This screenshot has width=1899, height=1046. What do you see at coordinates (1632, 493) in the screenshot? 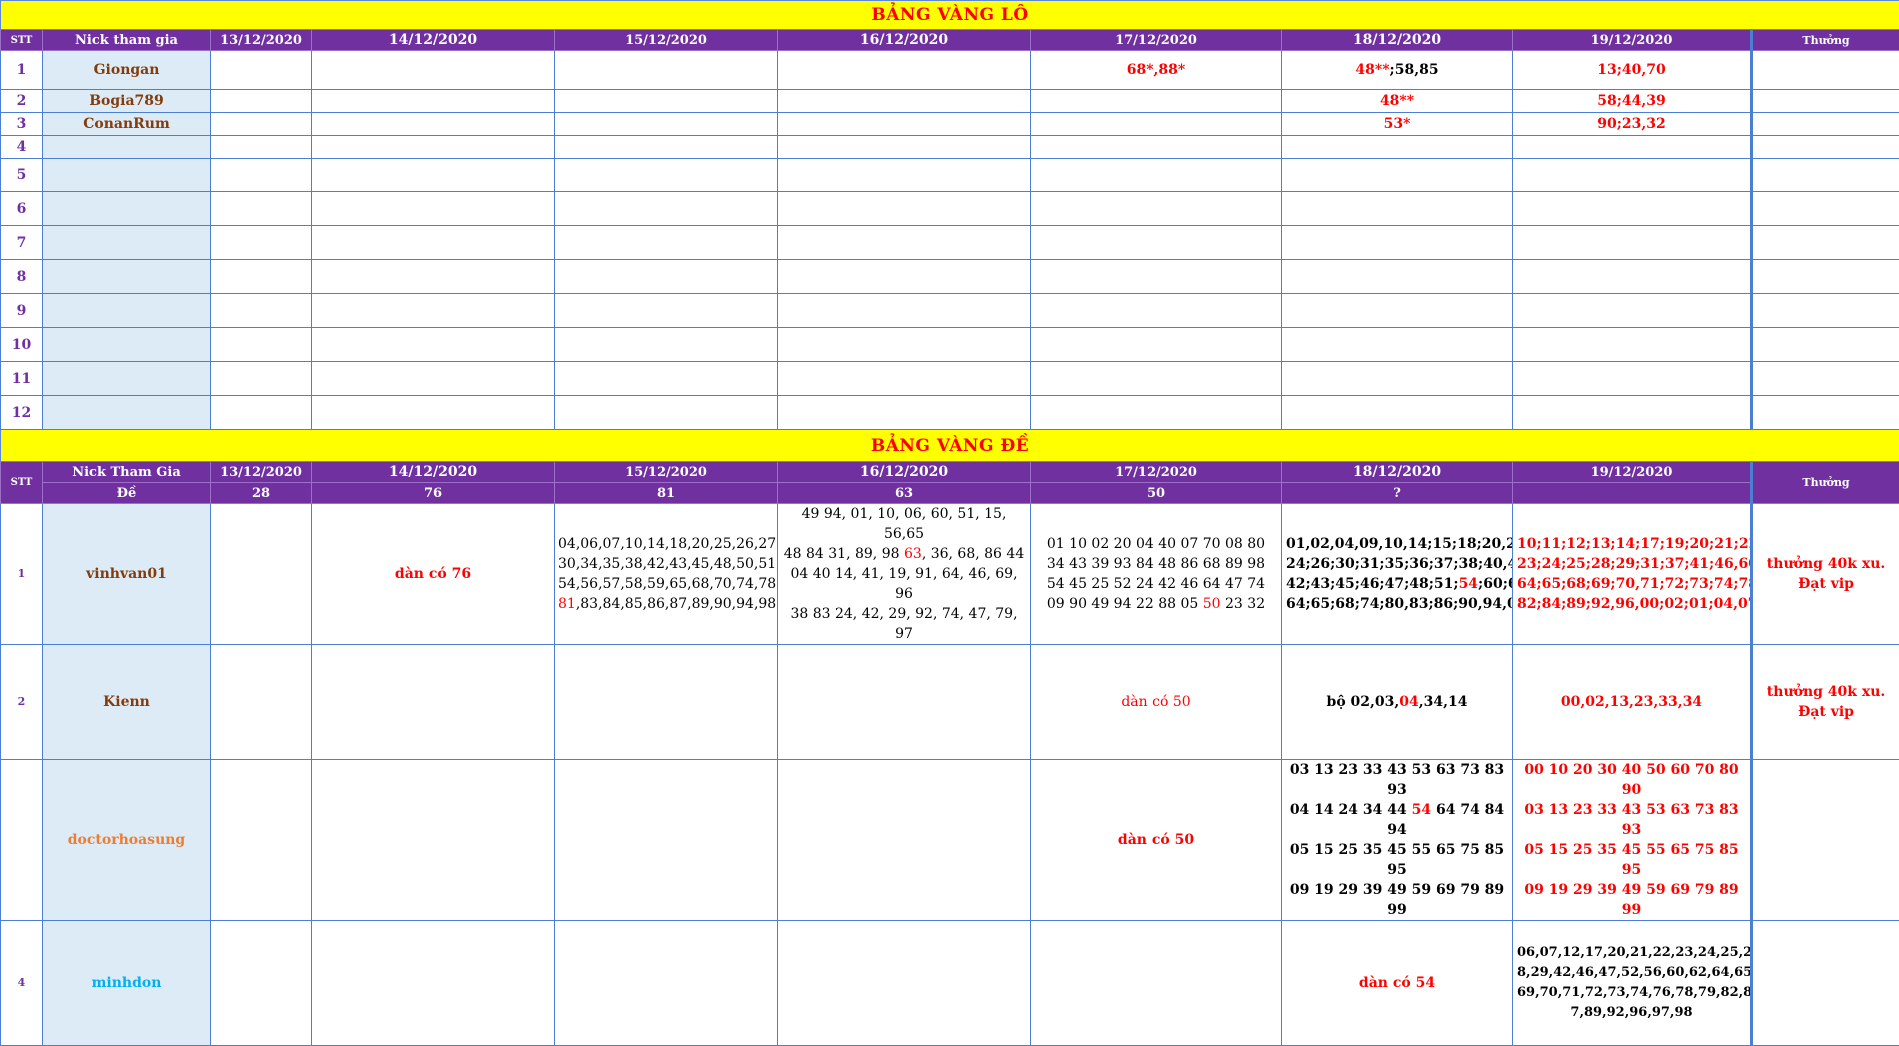
I see `de-result` at bounding box center [1632, 493].